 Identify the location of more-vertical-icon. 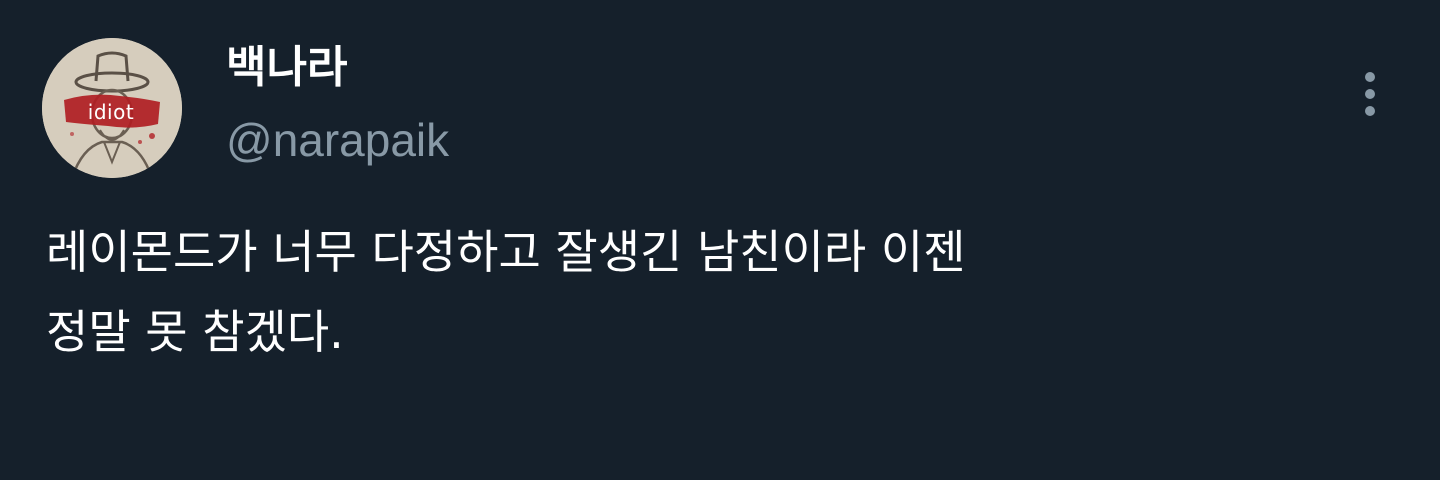
(1370, 94).